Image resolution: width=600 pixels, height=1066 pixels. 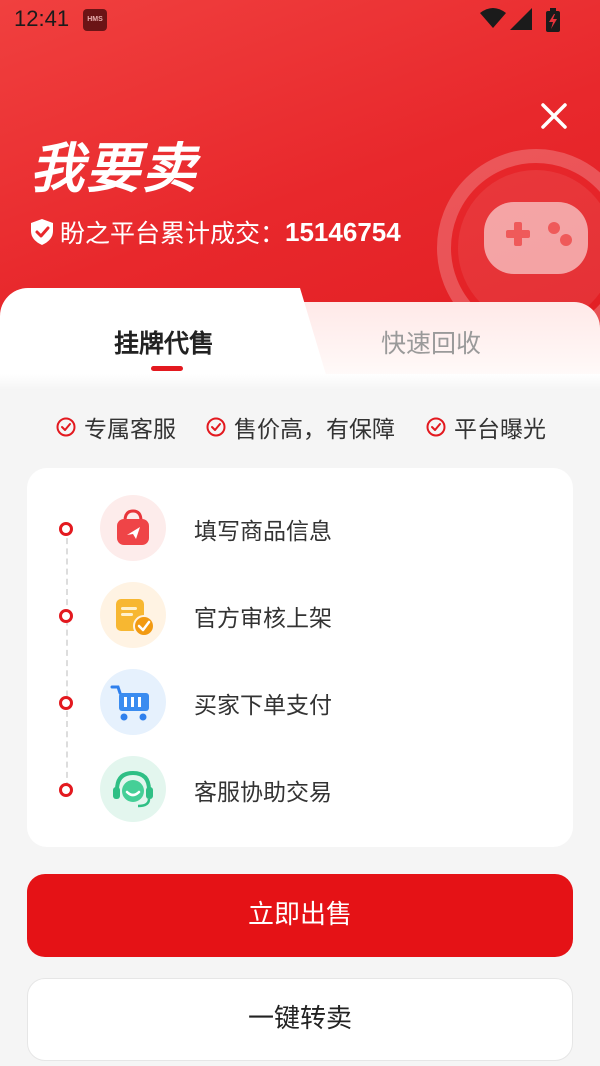 I want to click on hms-badge: HMS, so click(x=95, y=20).